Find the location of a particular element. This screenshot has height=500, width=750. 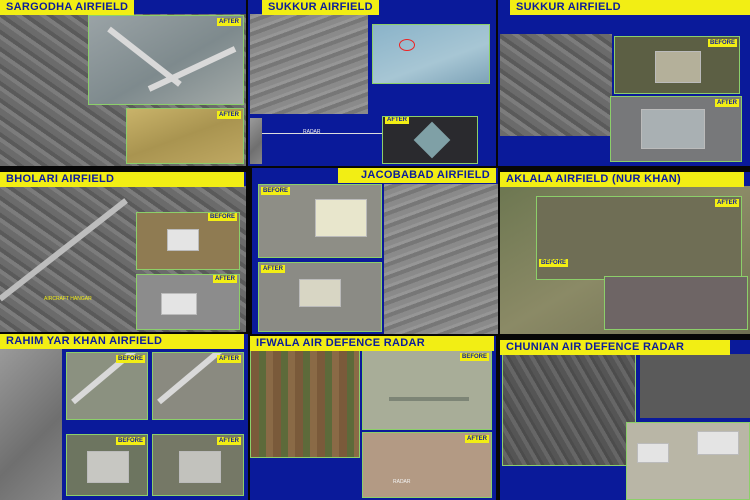

panel-jacobabad-airfield: BEFORE AFTER JACOBABAD AIRFIELD is located at coordinates (375, 251).